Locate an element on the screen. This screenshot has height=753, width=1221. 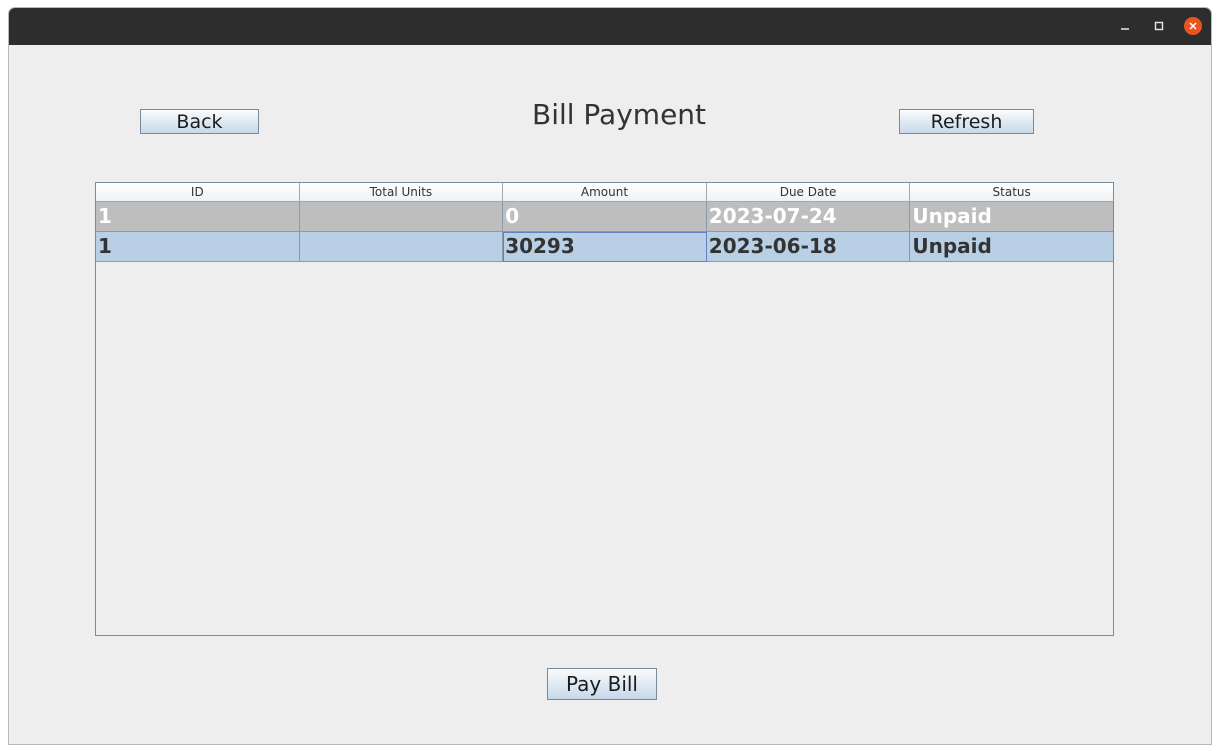
column-header-amount: Amount is located at coordinates (605, 192).